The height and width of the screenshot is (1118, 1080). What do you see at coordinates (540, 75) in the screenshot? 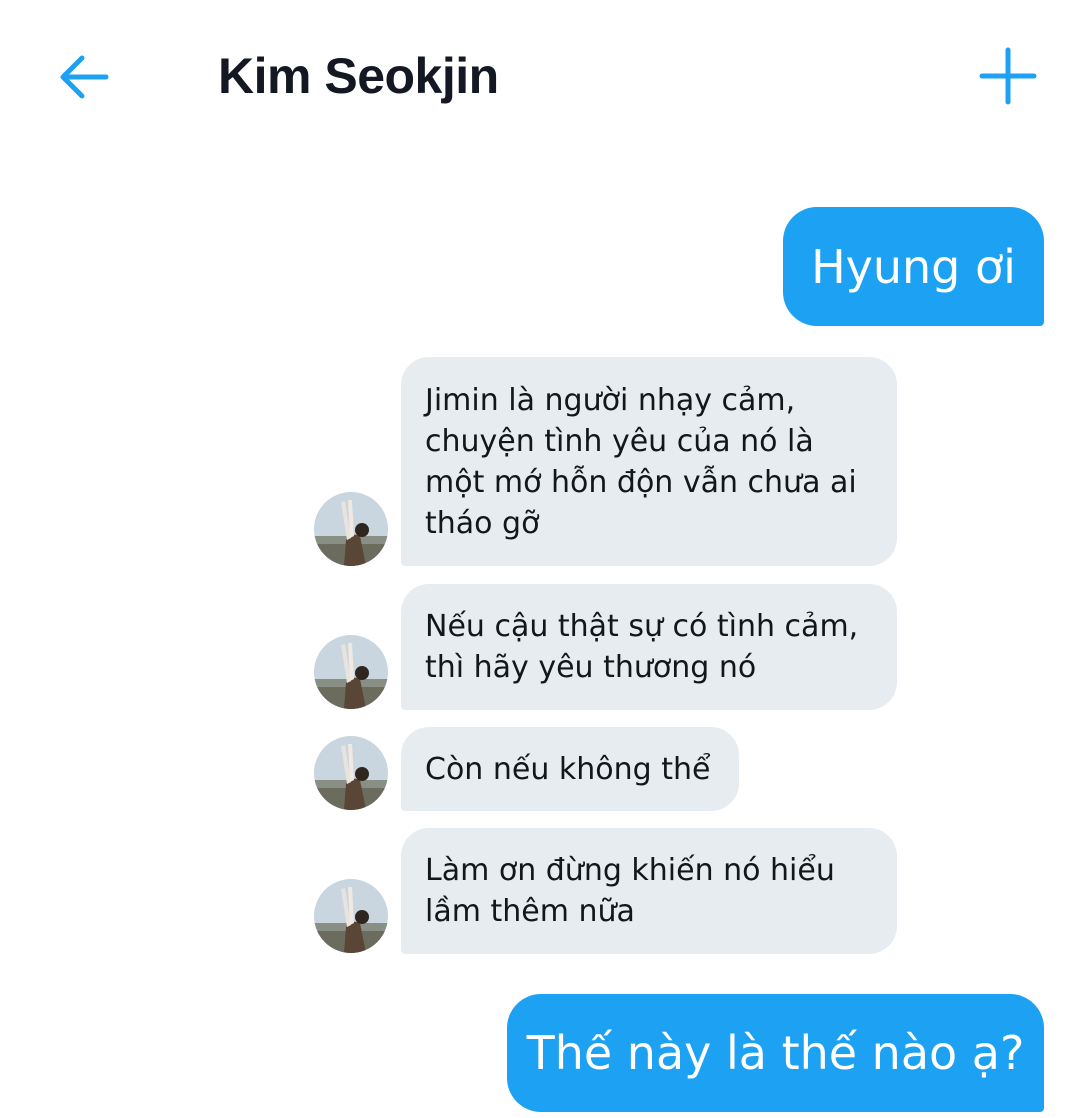
I see `conversation-header: Kim Seokjin` at bounding box center [540, 75].